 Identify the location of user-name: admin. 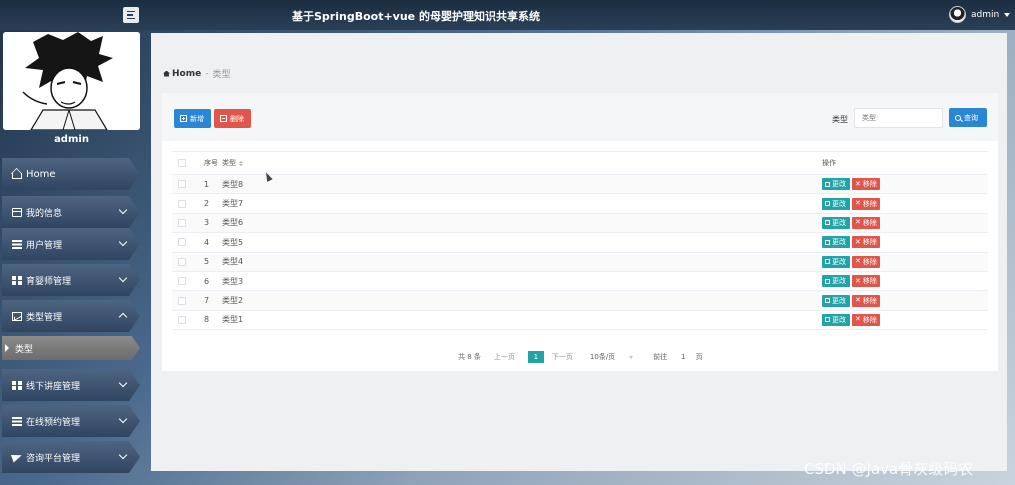
(985, 14).